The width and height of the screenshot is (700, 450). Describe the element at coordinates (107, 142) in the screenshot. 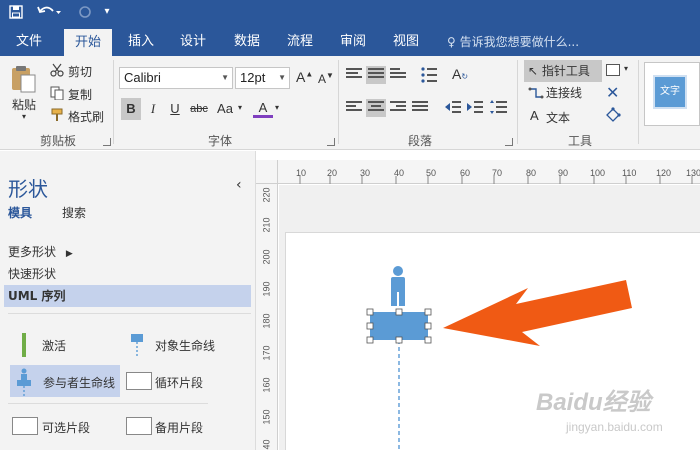

I see `clipboard-launcher-icon` at that location.